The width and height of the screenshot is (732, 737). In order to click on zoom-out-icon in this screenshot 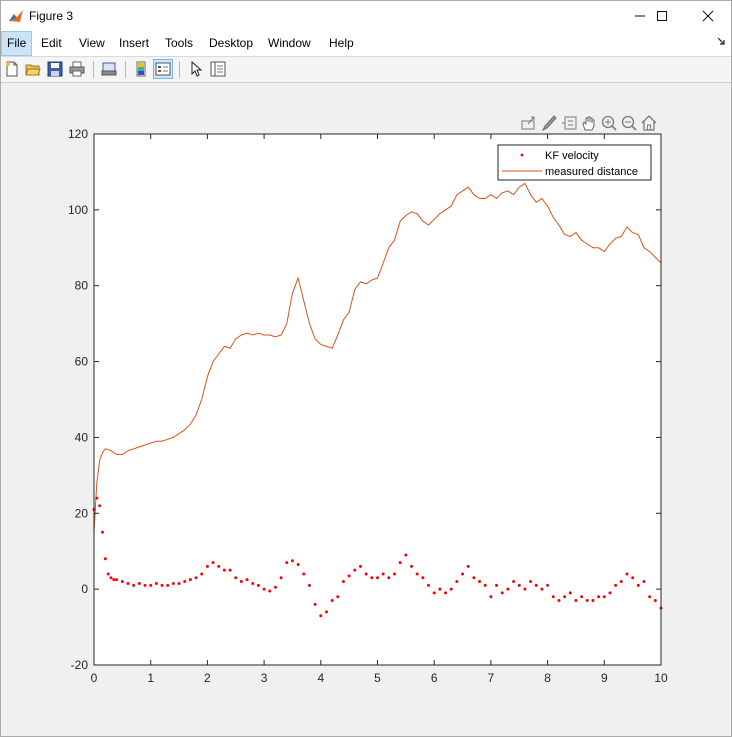, I will do `click(629, 123)`.